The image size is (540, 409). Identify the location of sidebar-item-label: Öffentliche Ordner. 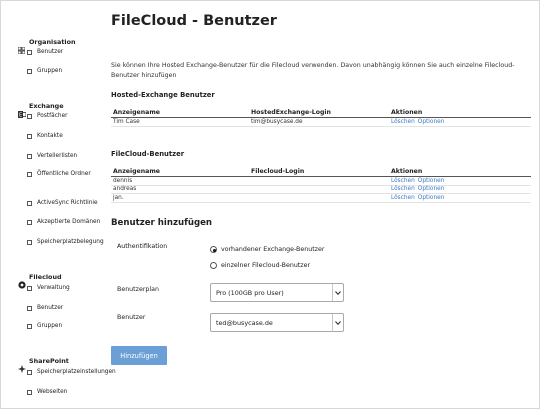
(64, 174).